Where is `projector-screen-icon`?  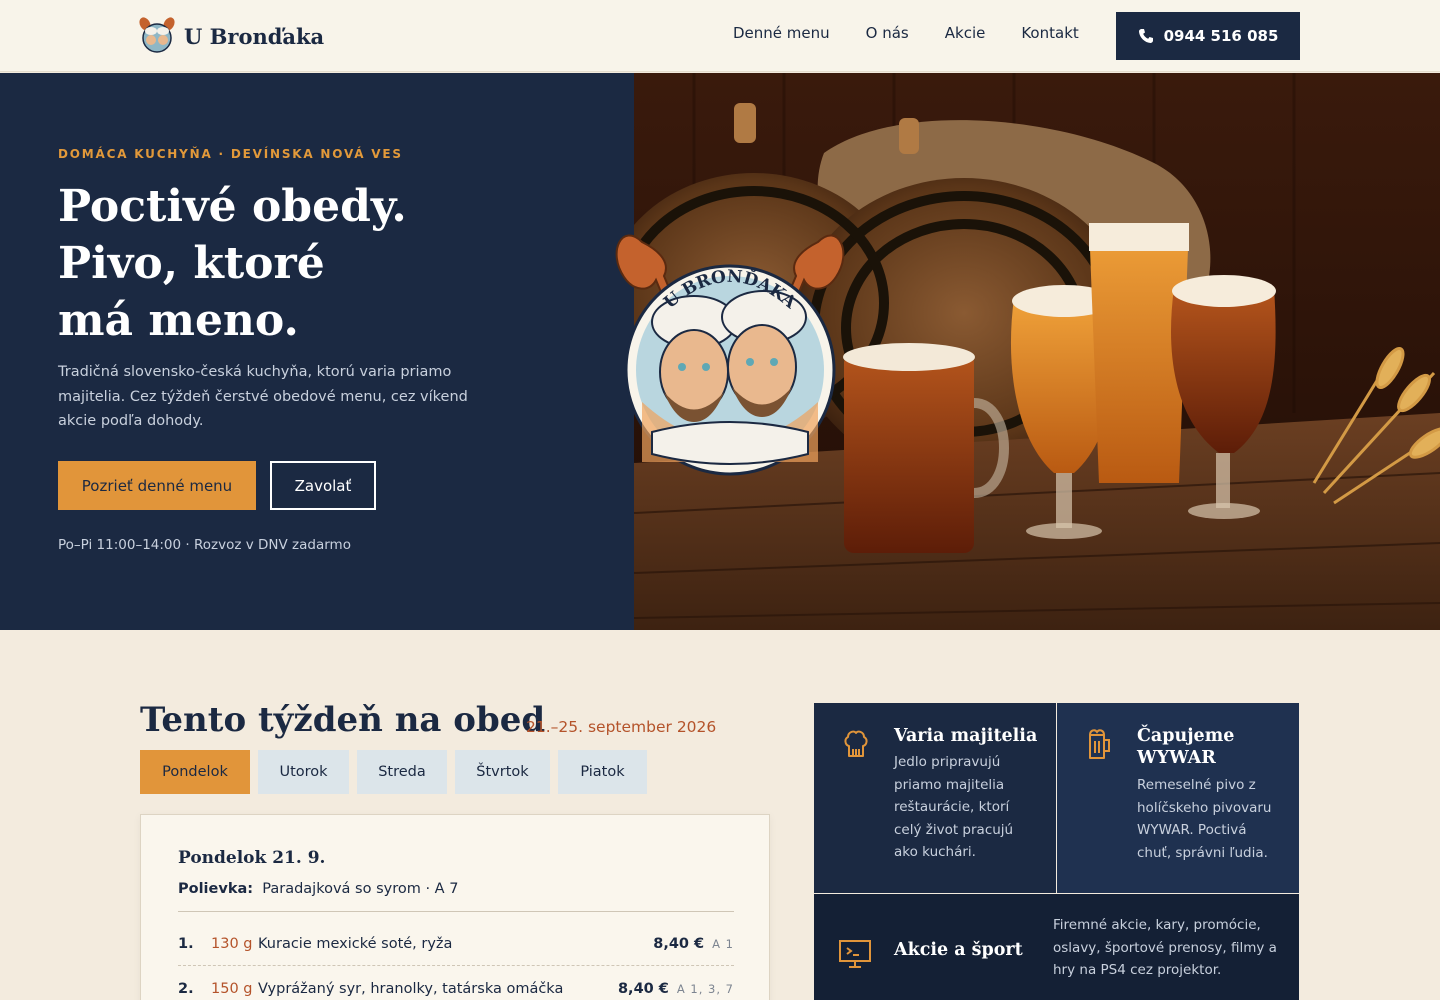 projector-screen-icon is located at coordinates (855, 954).